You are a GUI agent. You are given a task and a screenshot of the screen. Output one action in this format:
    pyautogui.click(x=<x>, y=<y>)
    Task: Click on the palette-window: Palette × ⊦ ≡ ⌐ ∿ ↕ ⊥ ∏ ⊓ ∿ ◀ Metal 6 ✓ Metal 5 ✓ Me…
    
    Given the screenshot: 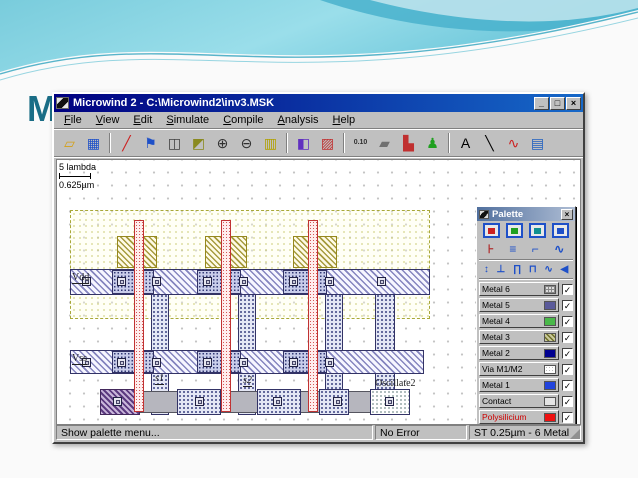 What is the action you would take?
    pyautogui.click(x=526, y=315)
    